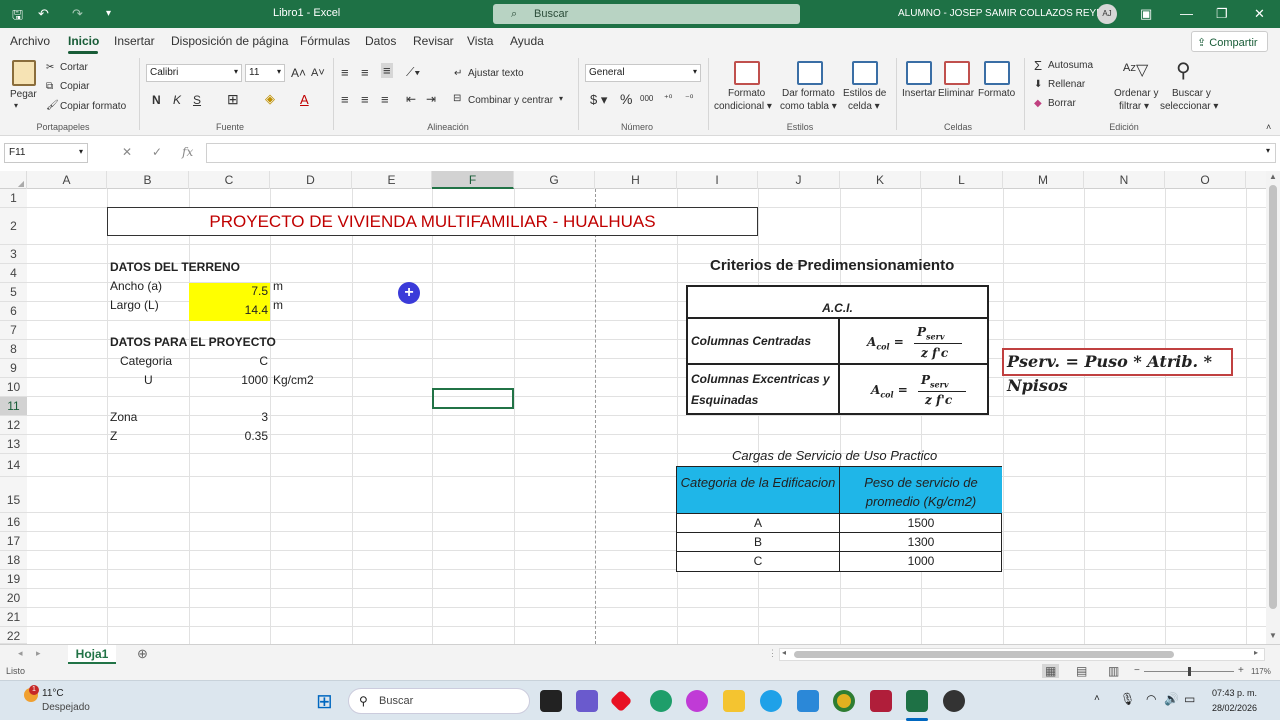 Image resolution: width=1280 pixels, height=721 pixels. Describe the element at coordinates (270, 99) in the screenshot. I see `fill-color-icon: ◈` at that location.